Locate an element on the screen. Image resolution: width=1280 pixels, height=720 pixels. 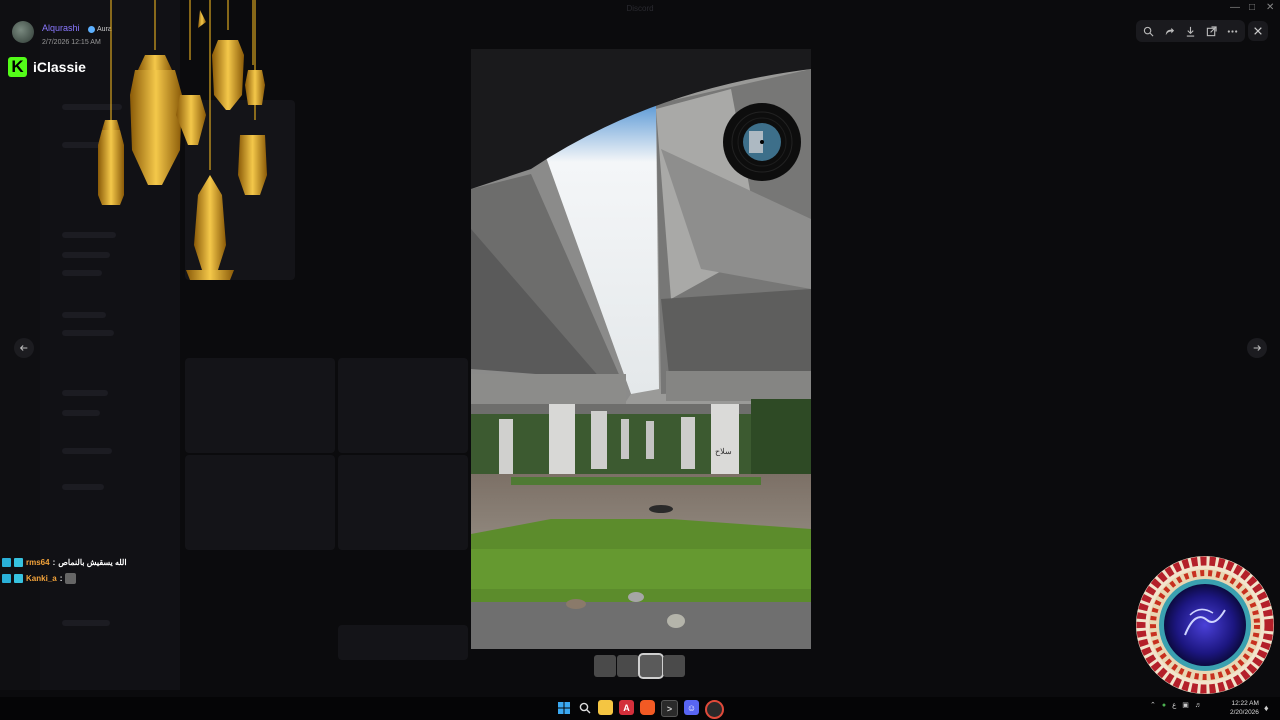
file-explorer-icon is located at coordinates (605, 707).